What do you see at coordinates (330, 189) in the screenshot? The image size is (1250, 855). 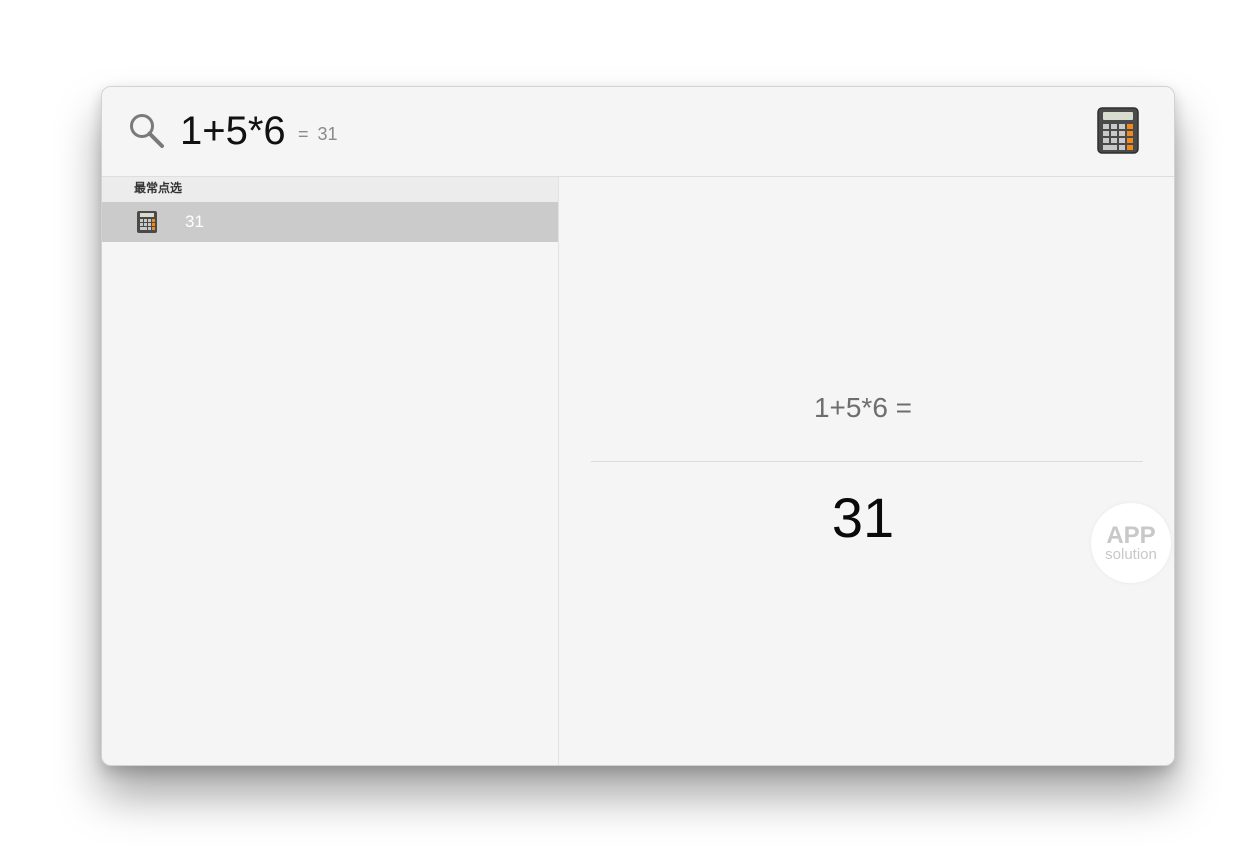 I see `section-header: 最常点选` at bounding box center [330, 189].